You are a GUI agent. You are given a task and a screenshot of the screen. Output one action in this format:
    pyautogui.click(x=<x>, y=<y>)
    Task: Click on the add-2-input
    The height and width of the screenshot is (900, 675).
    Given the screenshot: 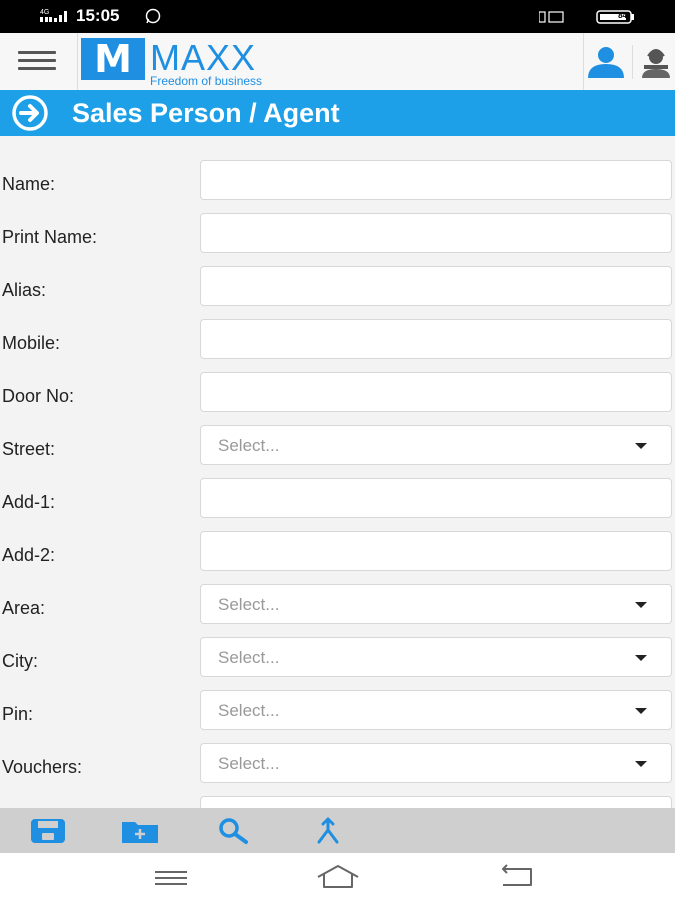 What is the action you would take?
    pyautogui.click(x=436, y=551)
    